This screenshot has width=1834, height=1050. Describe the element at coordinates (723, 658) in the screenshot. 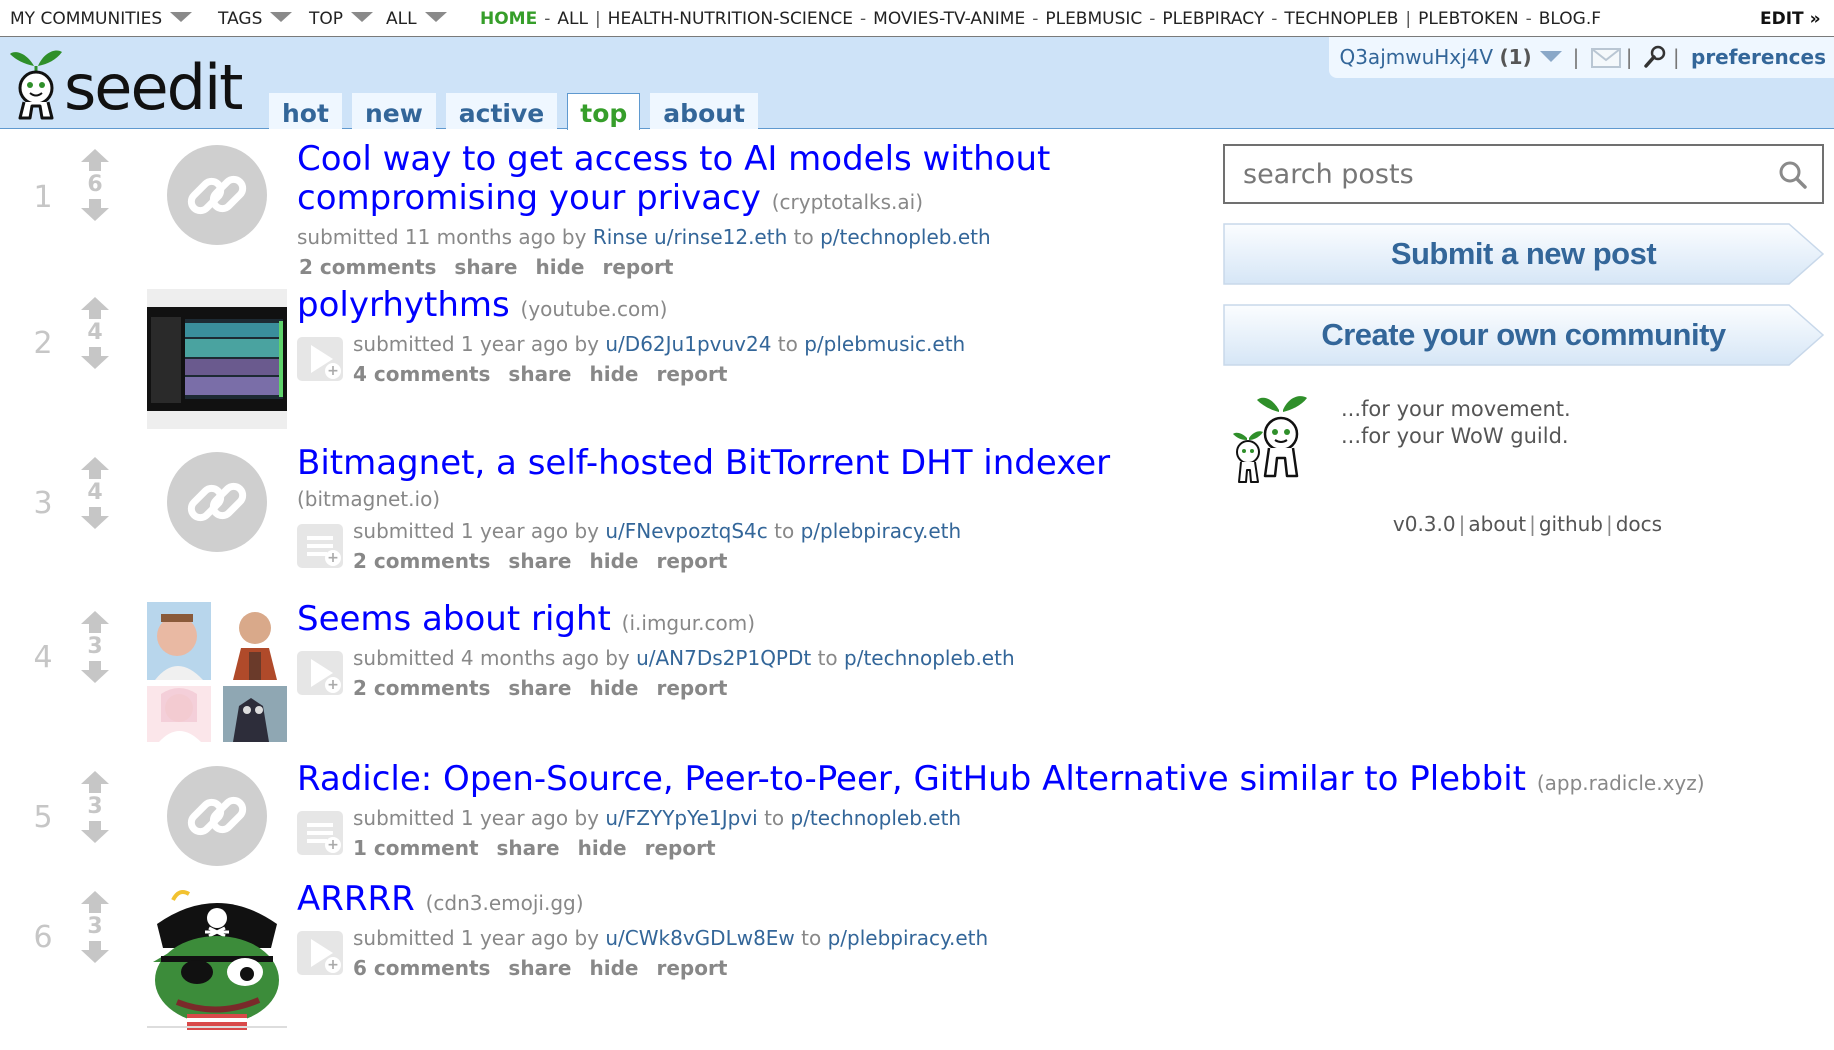

I see `author-link: u/AN7Ds2P1QPDt` at that location.